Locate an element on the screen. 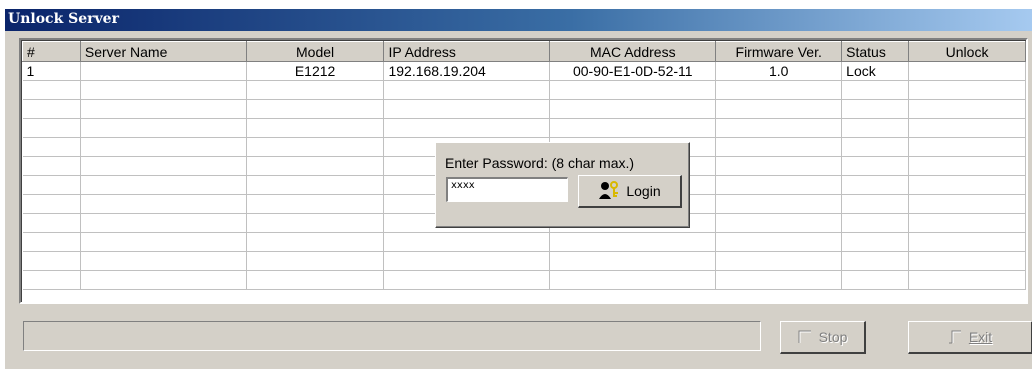  column-header-firmware: Firmware Ver. is located at coordinates (779, 51).